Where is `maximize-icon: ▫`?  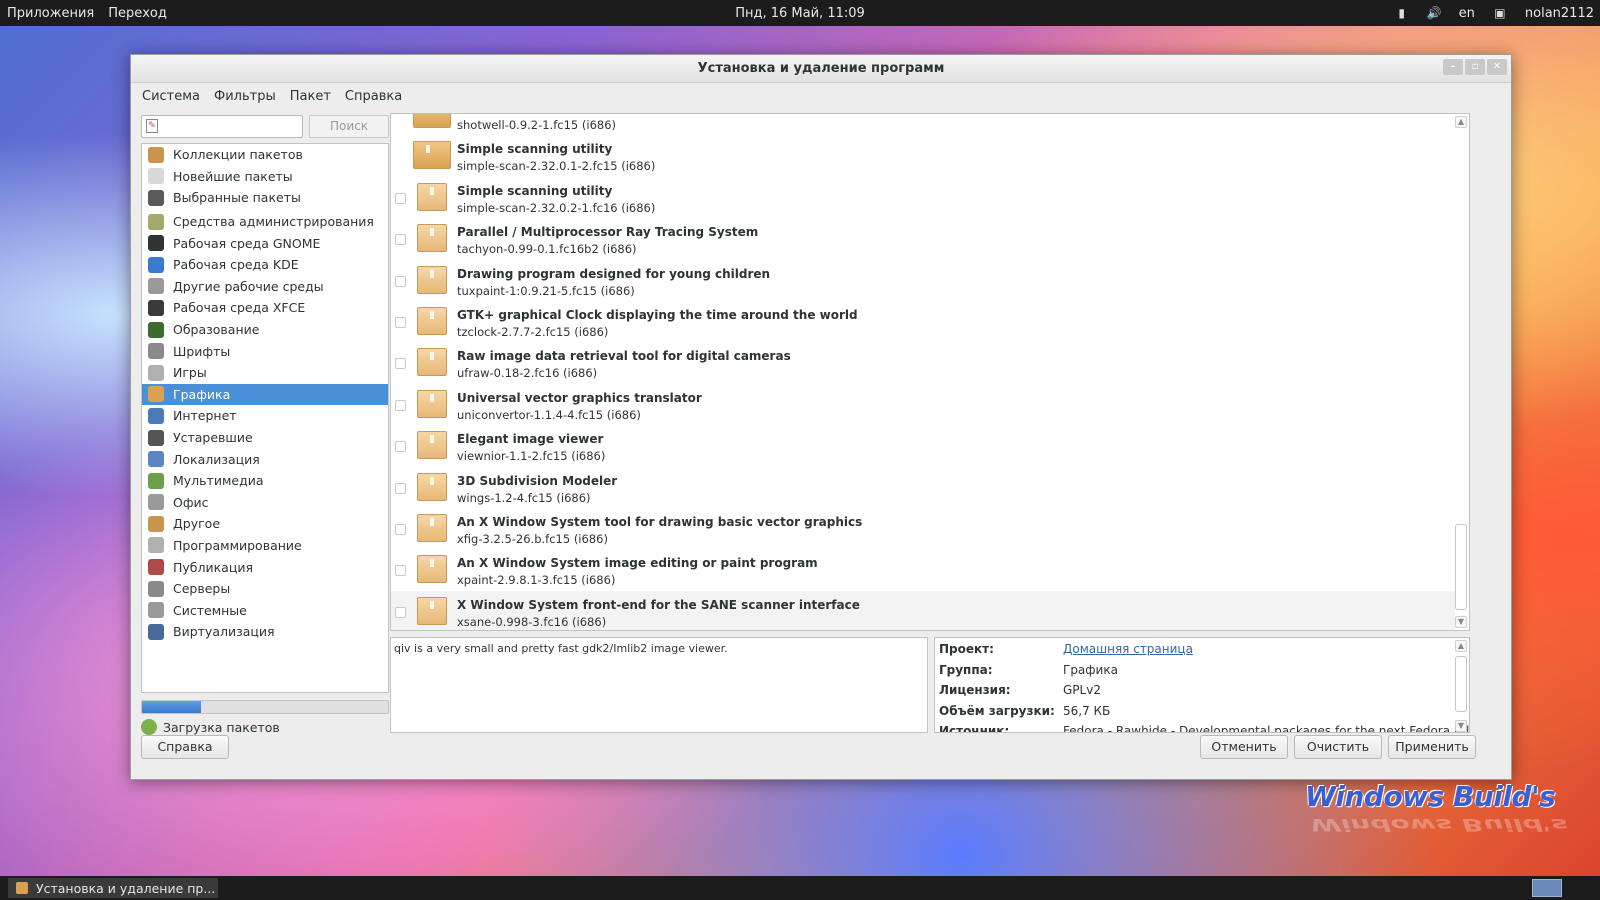
maximize-icon: ▫ is located at coordinates (1475, 67).